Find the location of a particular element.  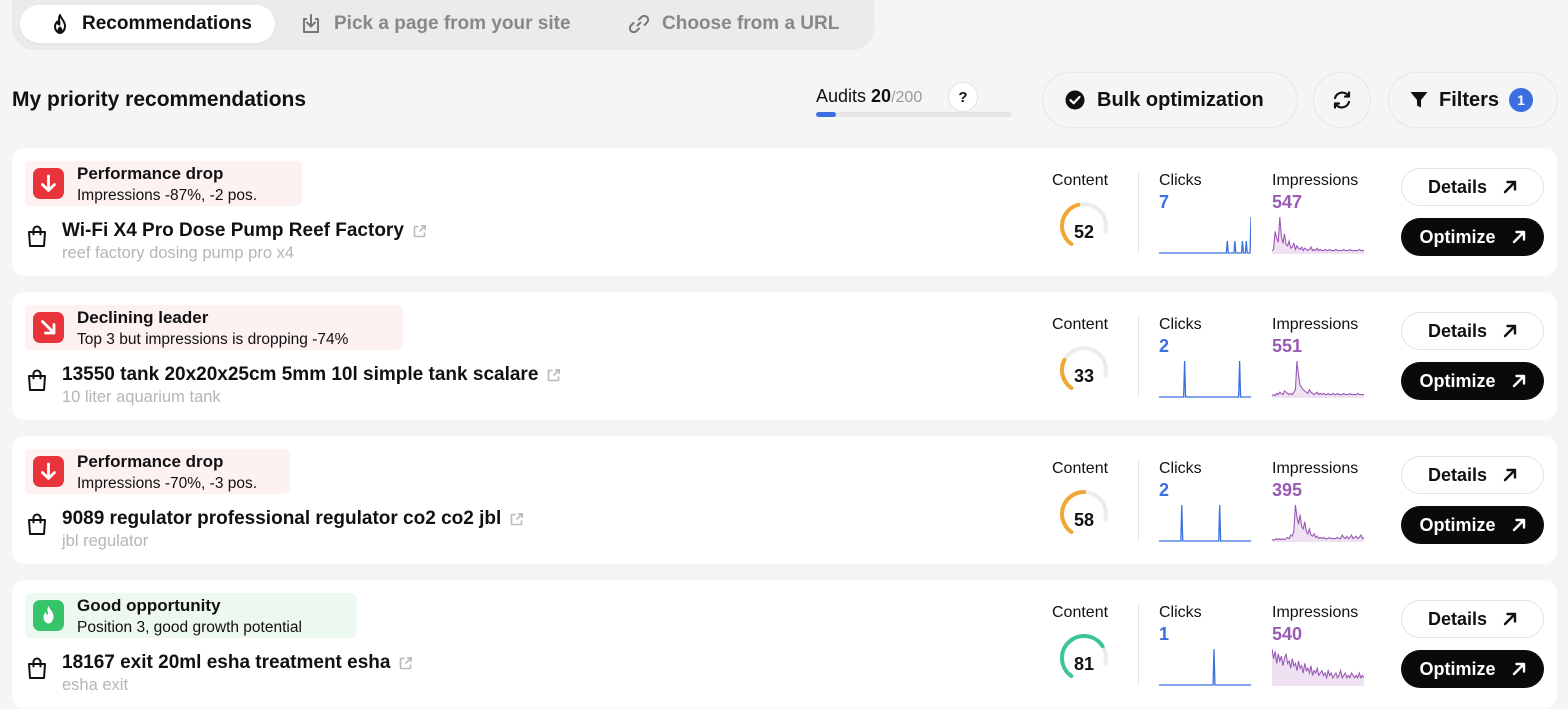

recommendation-description: Impressions -70%, -3 pos. is located at coordinates (167, 483).